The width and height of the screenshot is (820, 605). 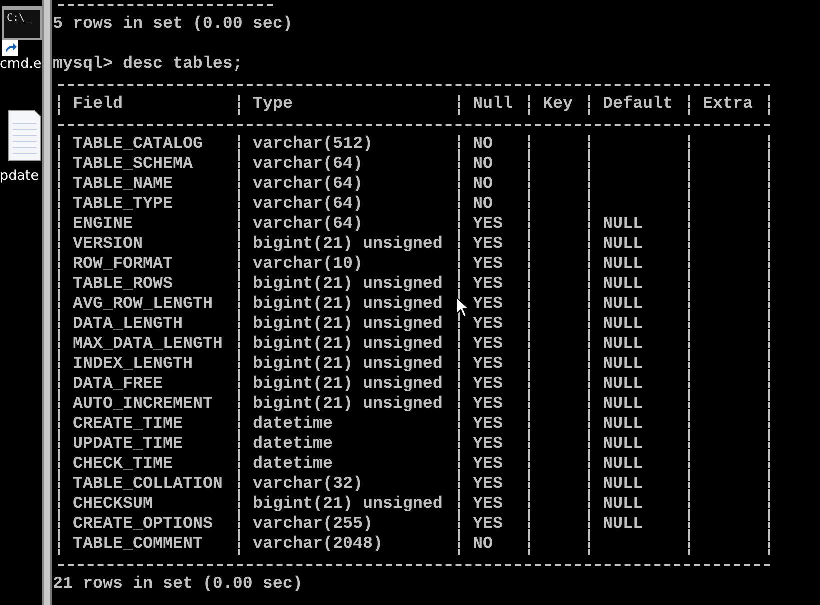 I want to click on table-cell: TABLE_ROWS, so click(x=148, y=285).